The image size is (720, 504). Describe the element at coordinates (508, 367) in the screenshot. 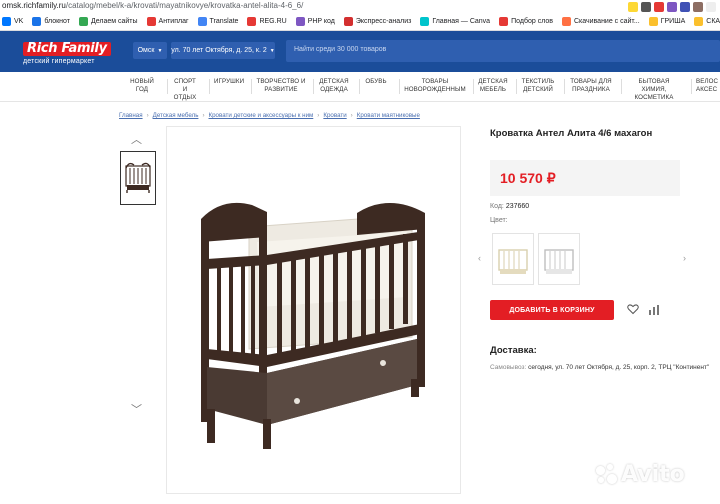

I see `pickup-label: Самовывоз:` at that location.